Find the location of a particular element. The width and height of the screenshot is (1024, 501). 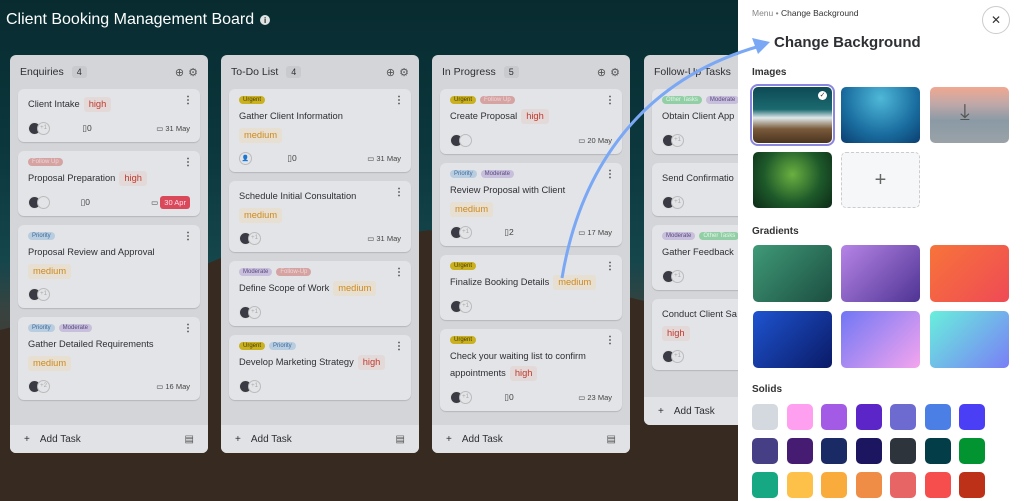

calendar-icon: ▭ is located at coordinates (372, 158).